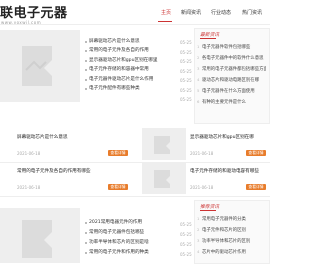 The height and width of the screenshot is (264, 320). Describe the element at coordinates (130, 88) in the screenshot. I see `list-item: 电子元件配件有哪些种类` at that location.